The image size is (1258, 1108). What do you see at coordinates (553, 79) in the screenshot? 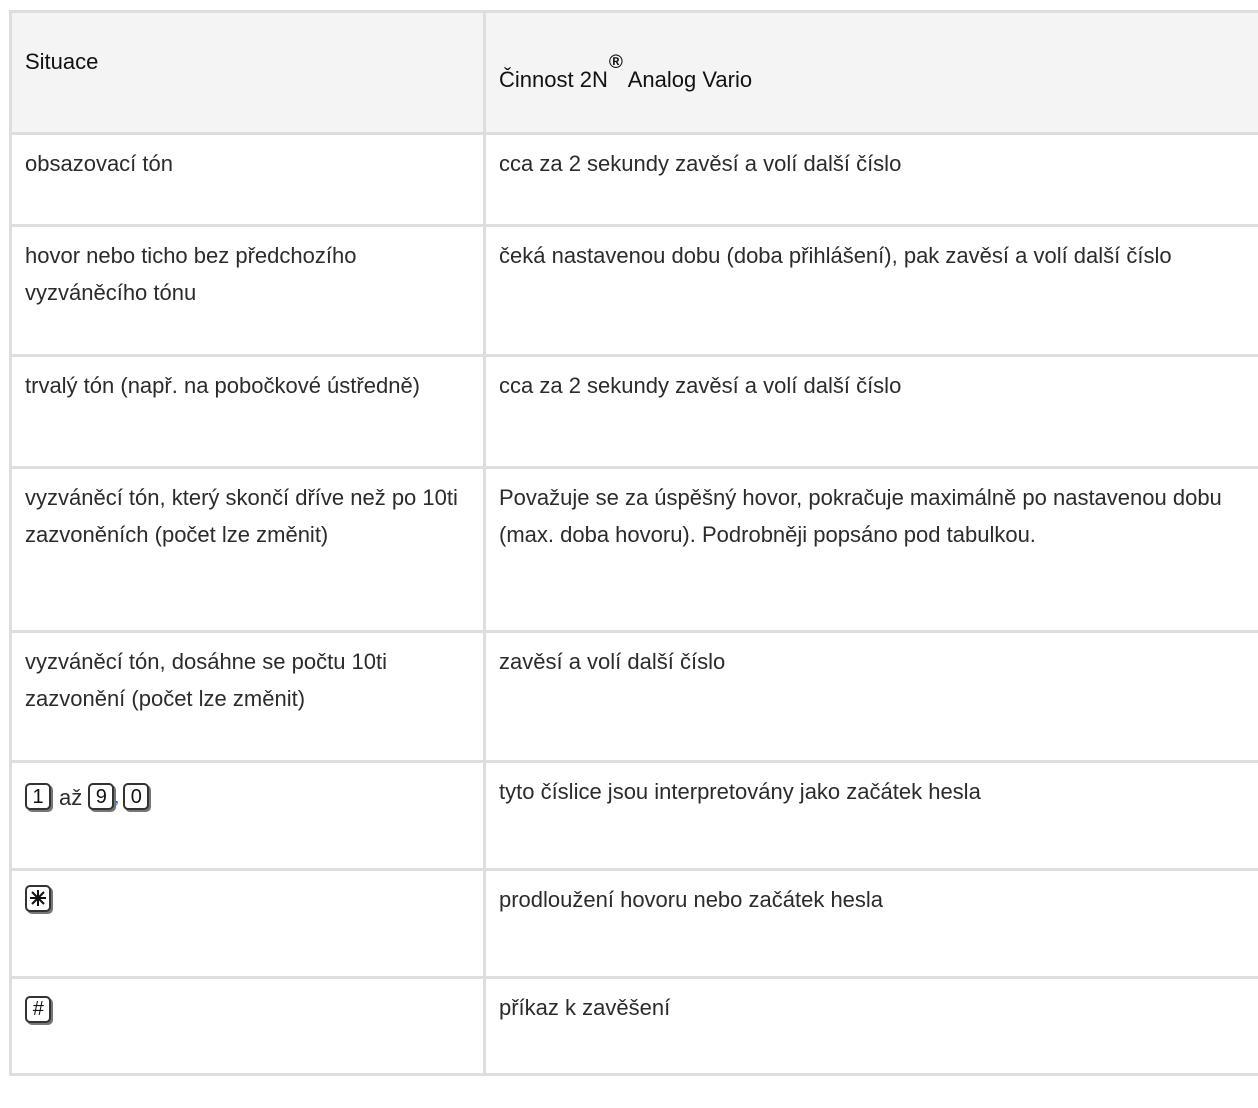
I see `header-action-label: Činnost 2N` at bounding box center [553, 79].